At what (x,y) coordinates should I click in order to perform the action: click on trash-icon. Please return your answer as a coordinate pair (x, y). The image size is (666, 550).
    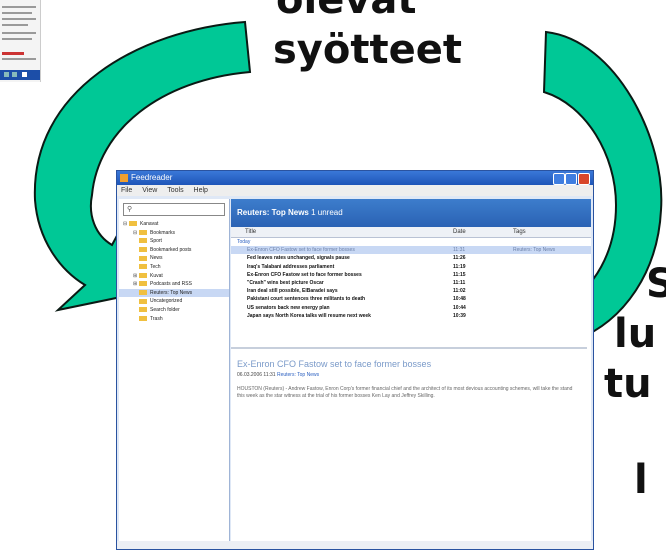
    Looking at the image, I should click on (143, 318).